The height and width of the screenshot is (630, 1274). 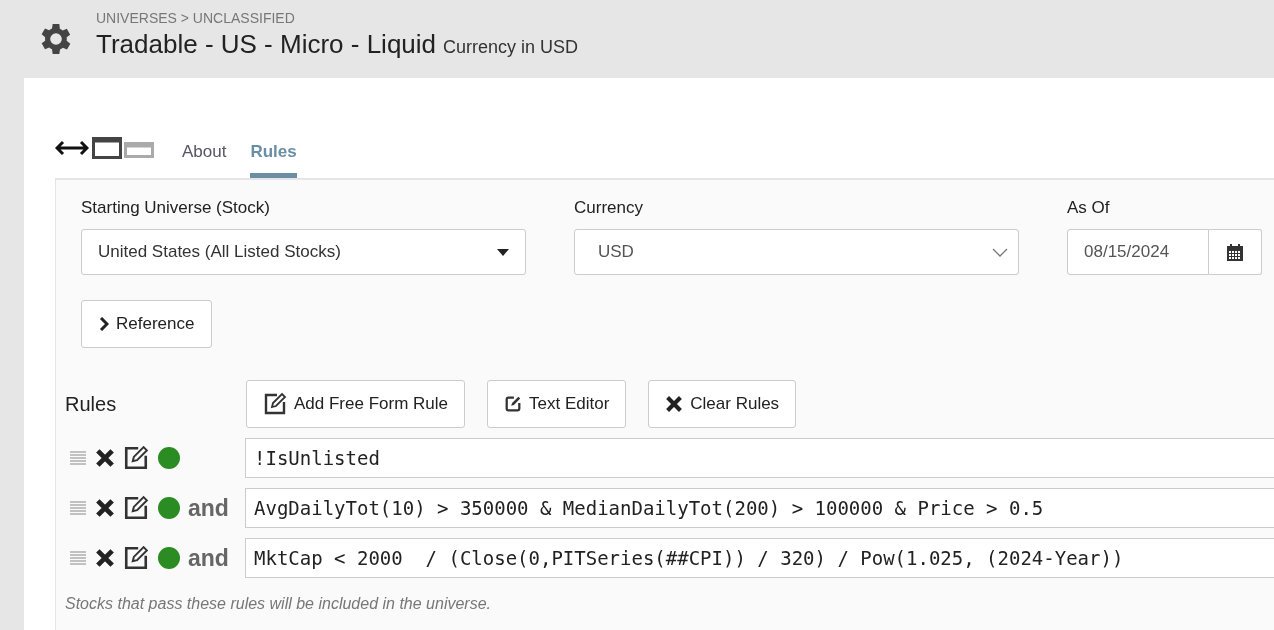 What do you see at coordinates (355, 404) in the screenshot?
I see `add-rule-button: Add Free Form Rule` at bounding box center [355, 404].